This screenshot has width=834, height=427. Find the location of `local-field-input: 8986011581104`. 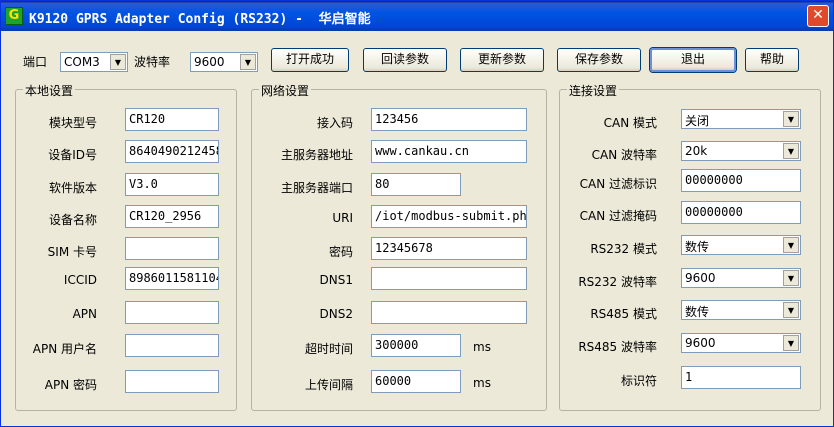

local-field-input: 8986011581104 is located at coordinates (172, 278).